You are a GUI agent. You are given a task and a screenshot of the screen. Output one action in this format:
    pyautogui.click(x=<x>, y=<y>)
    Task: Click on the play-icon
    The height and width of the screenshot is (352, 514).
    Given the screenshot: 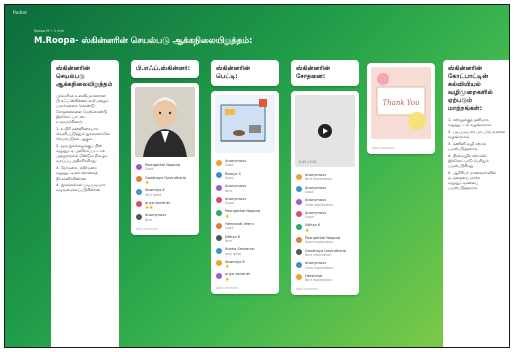 What is the action you would take?
    pyautogui.click(x=325, y=131)
    